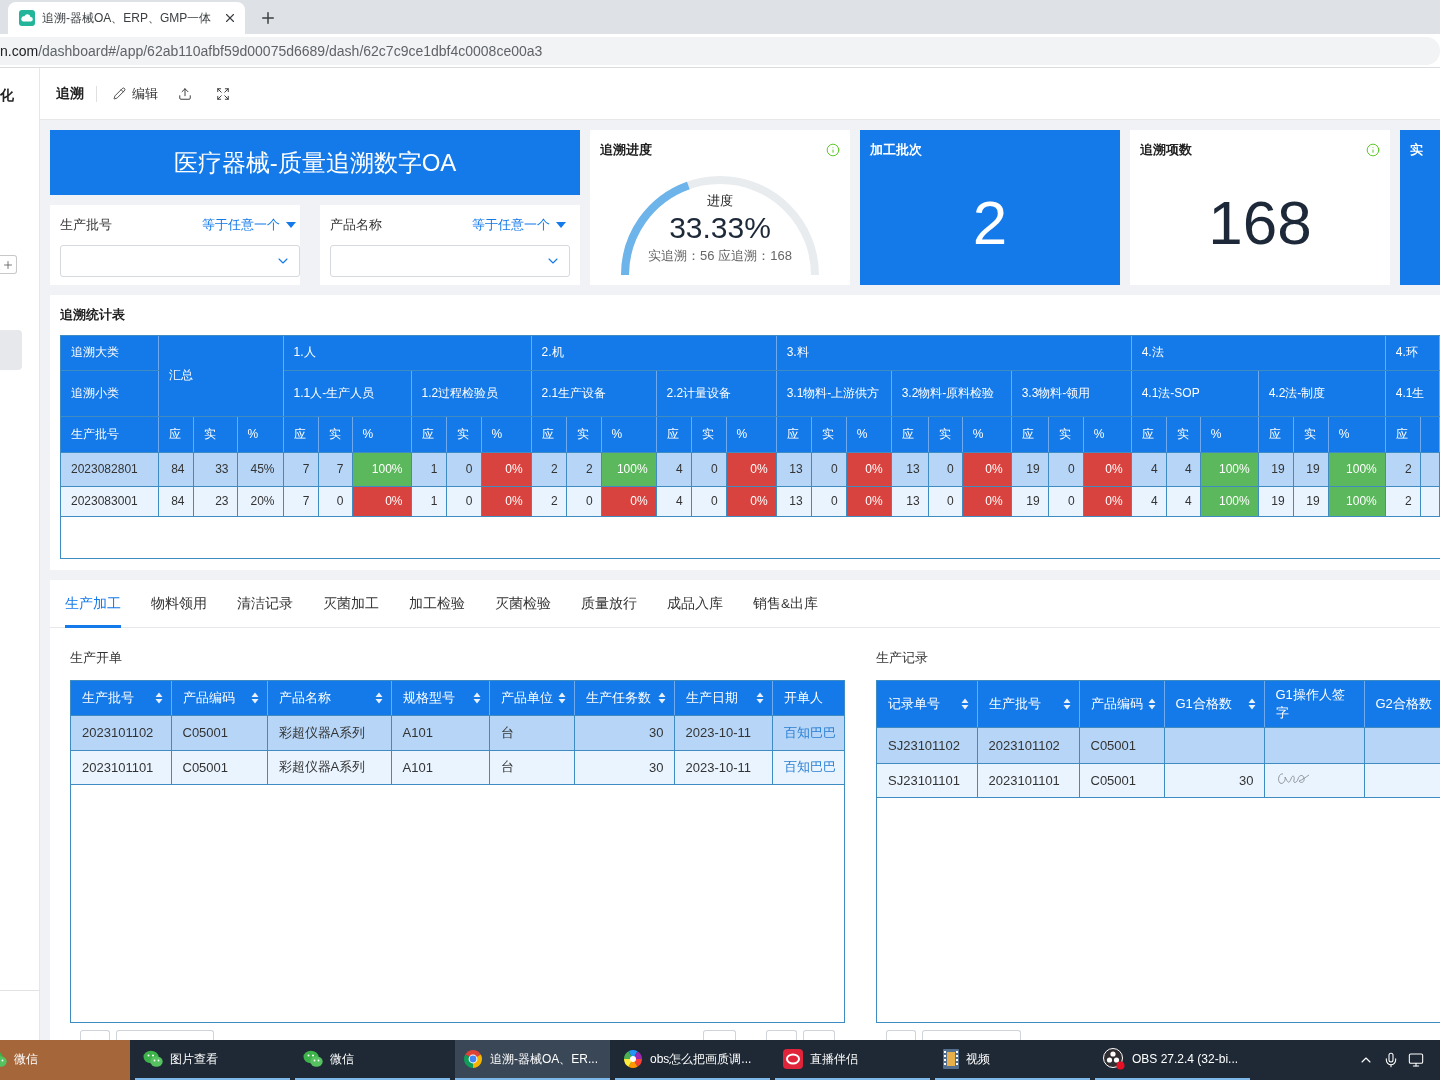 Image resolution: width=1440 pixels, height=1080 pixels. I want to click on table-cell: C05001, so click(219, 732).